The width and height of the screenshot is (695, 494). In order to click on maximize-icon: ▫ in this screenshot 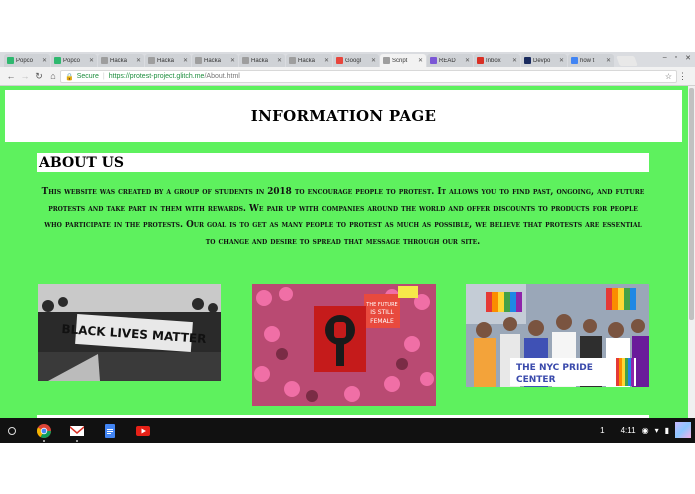, I will do `click(676, 58)`.